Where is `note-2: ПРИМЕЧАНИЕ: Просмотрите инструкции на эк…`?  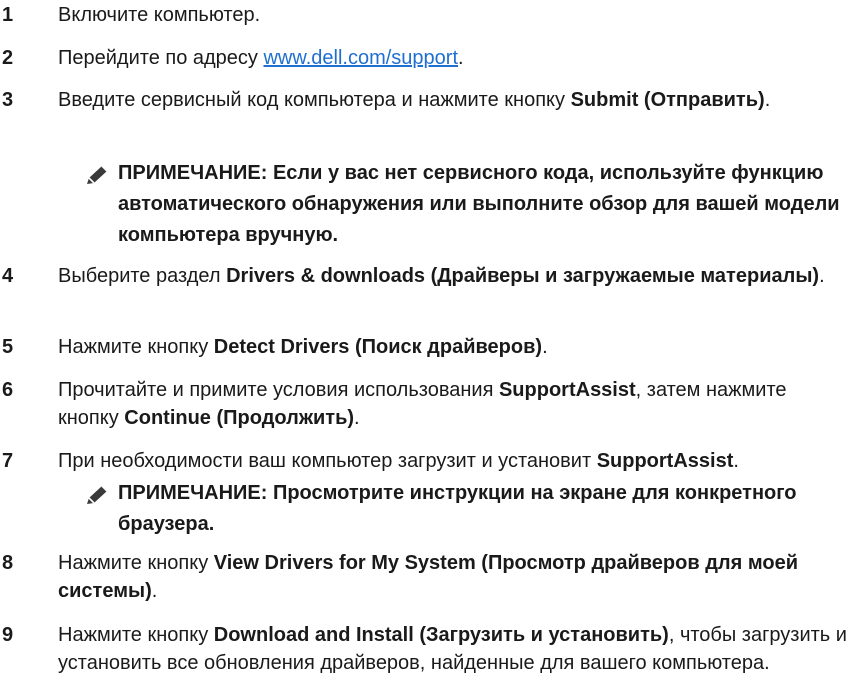
note-2: ПРИМЕЧАНИЕ: Просмотрите инструкции на эк… is located at coordinates (470, 509).